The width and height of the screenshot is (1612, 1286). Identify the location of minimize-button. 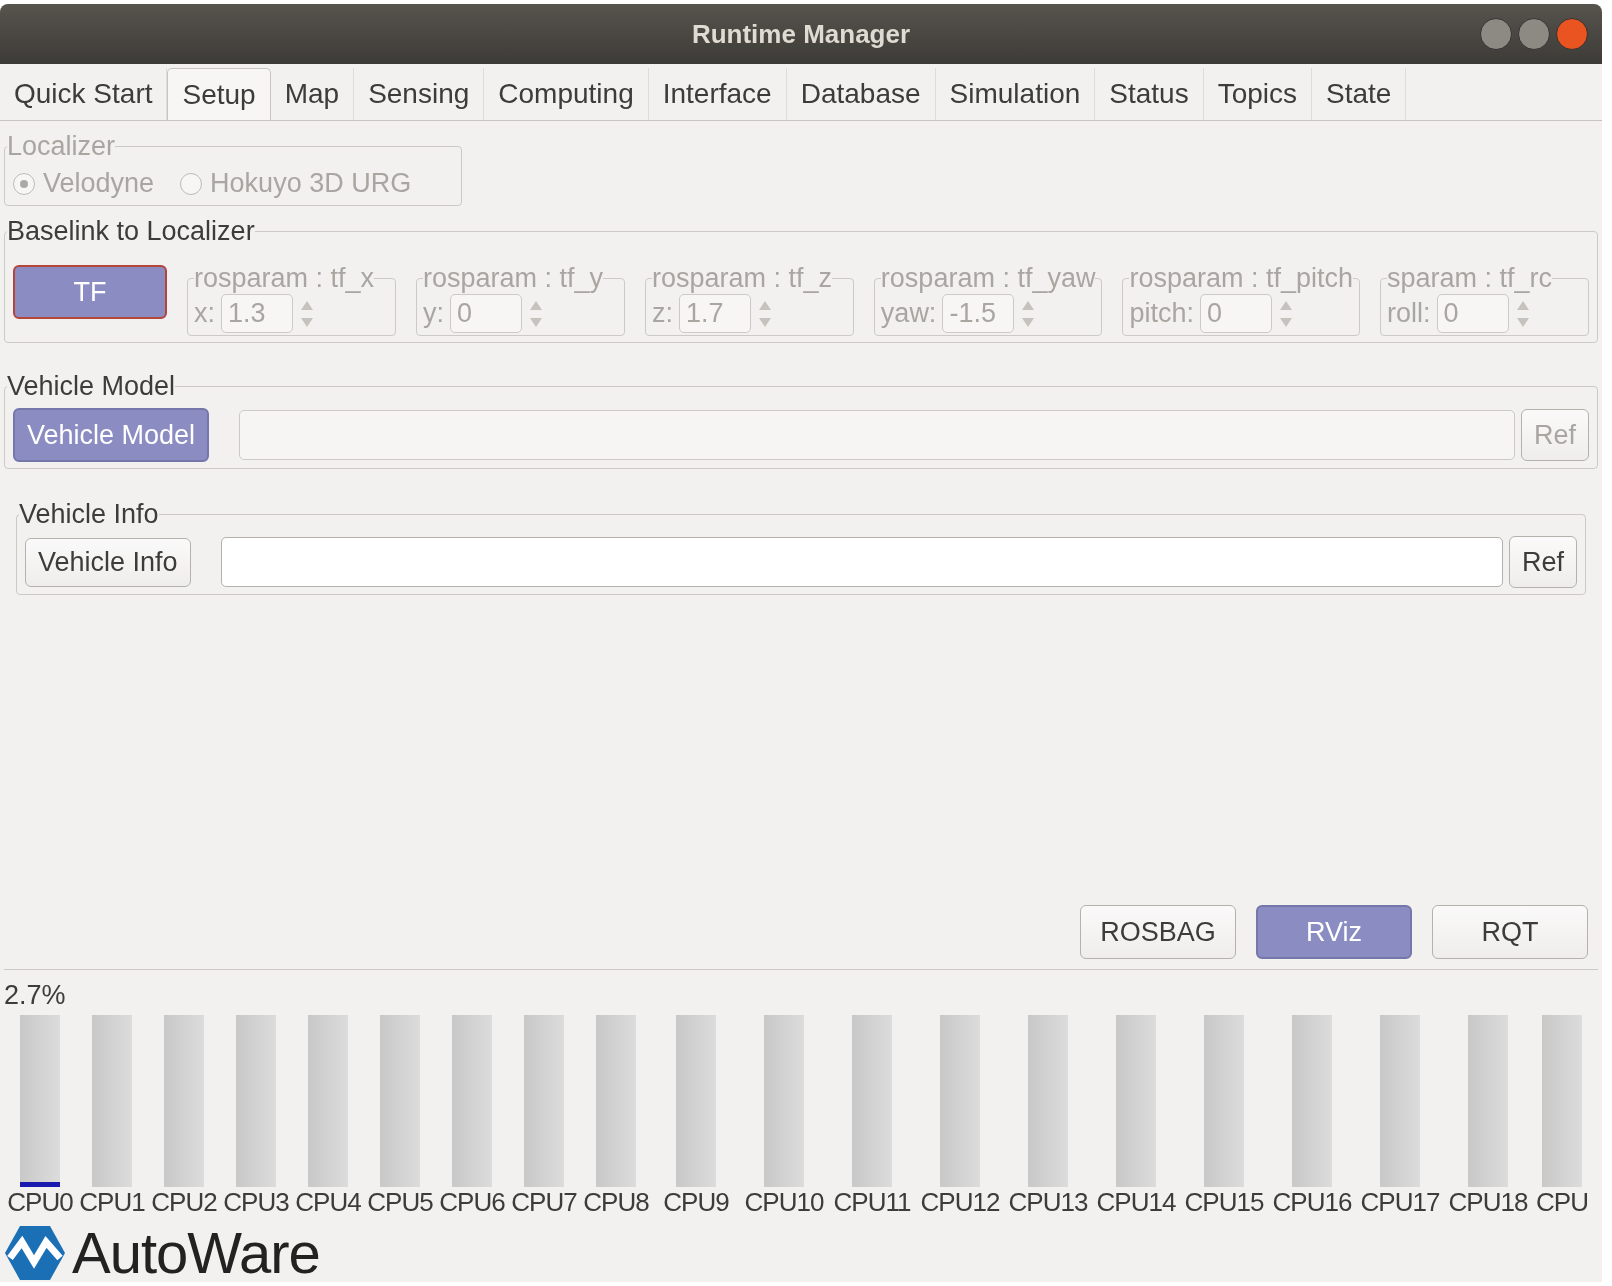
(1496, 34).